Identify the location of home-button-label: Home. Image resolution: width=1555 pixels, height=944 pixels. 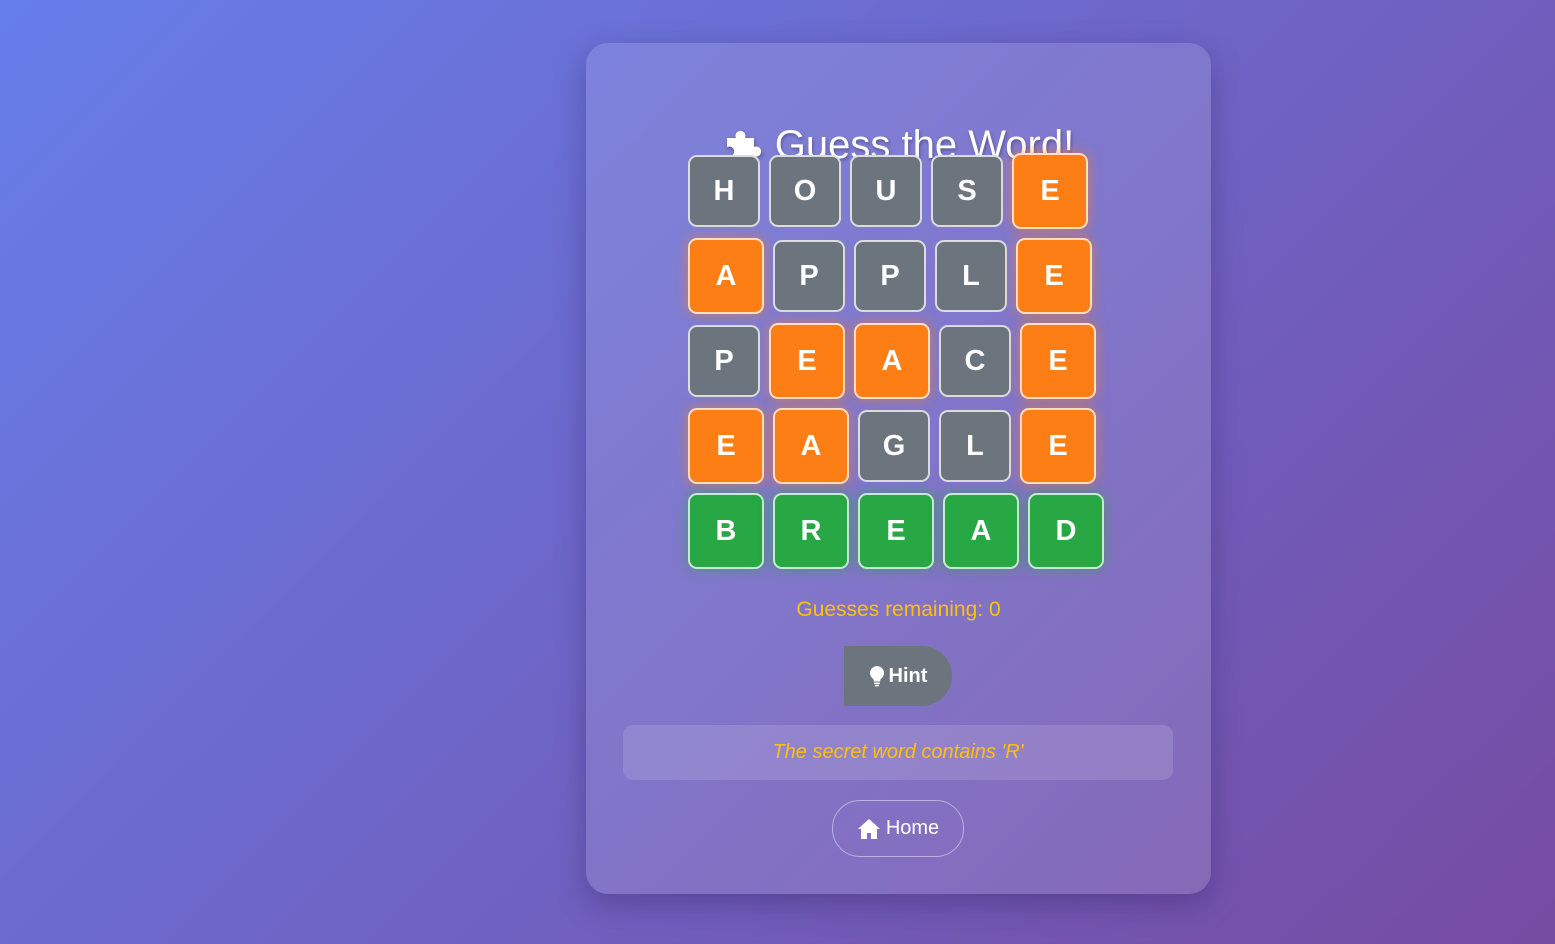
(912, 828).